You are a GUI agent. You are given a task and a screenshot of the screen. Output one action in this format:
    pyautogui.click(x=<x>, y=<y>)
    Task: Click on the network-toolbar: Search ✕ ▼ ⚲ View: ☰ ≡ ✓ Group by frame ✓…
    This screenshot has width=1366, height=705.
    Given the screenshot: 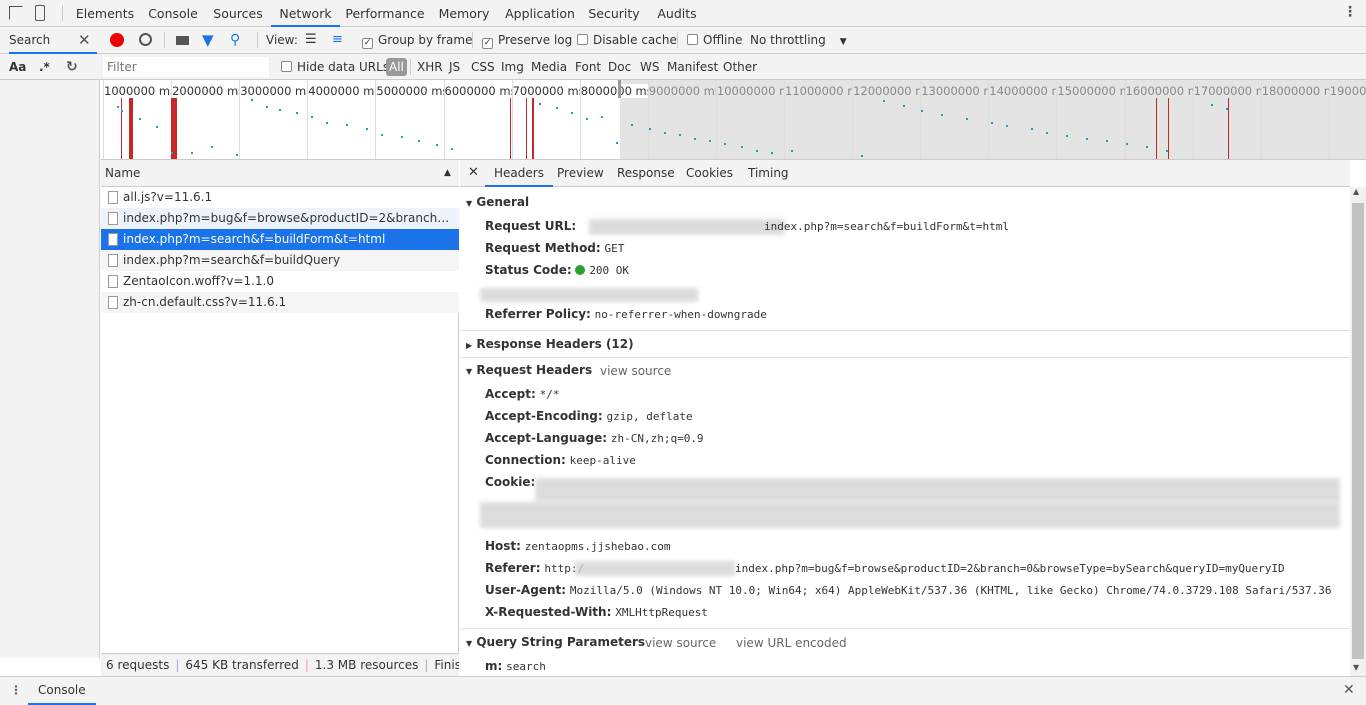 What is the action you would take?
    pyautogui.click(x=683, y=40)
    